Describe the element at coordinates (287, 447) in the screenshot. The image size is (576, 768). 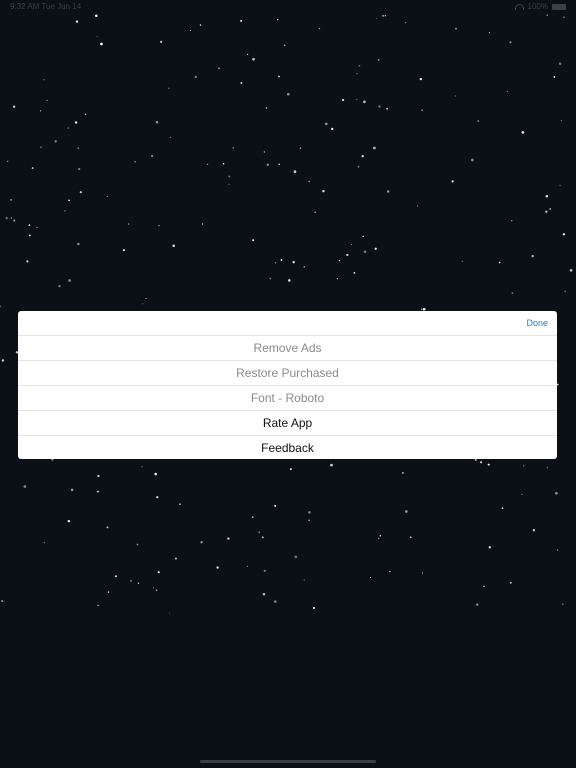
I see `menu-item-feedback: Feedback` at that location.